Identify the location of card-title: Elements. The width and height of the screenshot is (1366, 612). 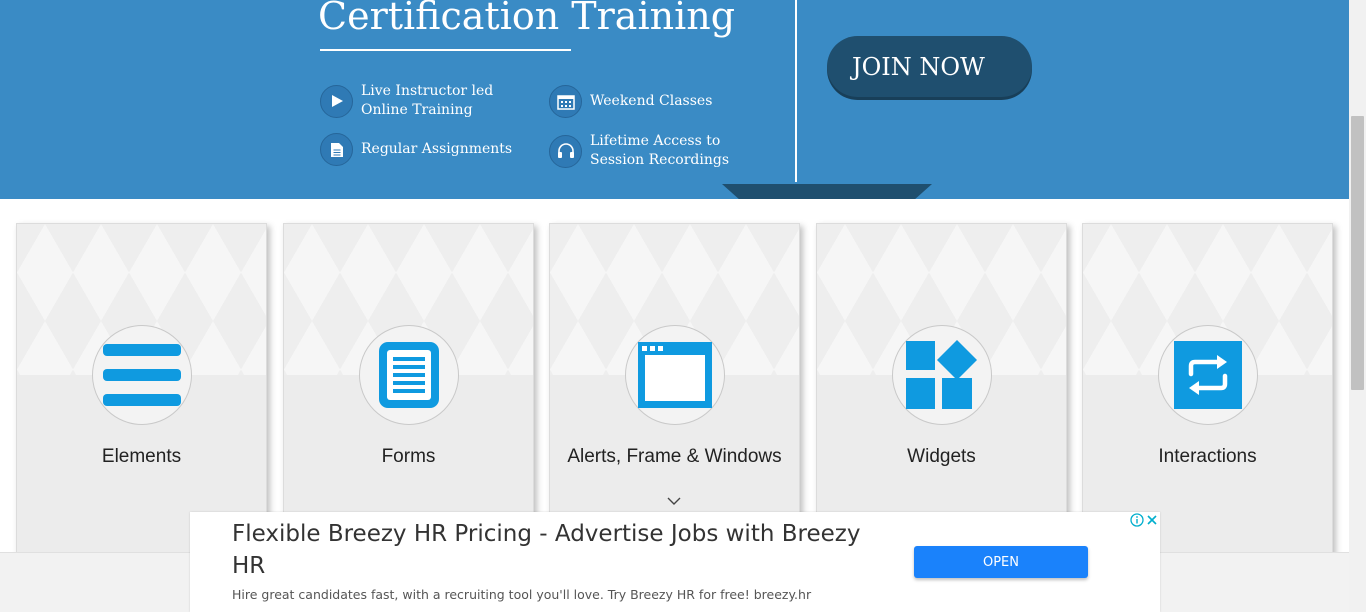
(141, 456).